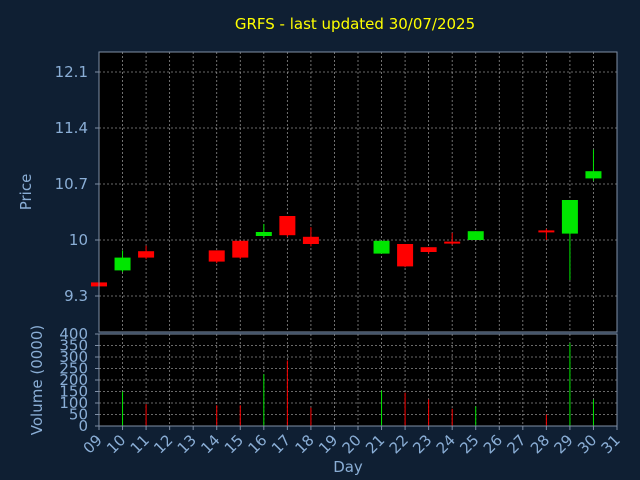 The width and height of the screenshot is (640, 480). Describe the element at coordinates (73, 334) in the screenshot. I see `volume-tick-label: 400` at that location.